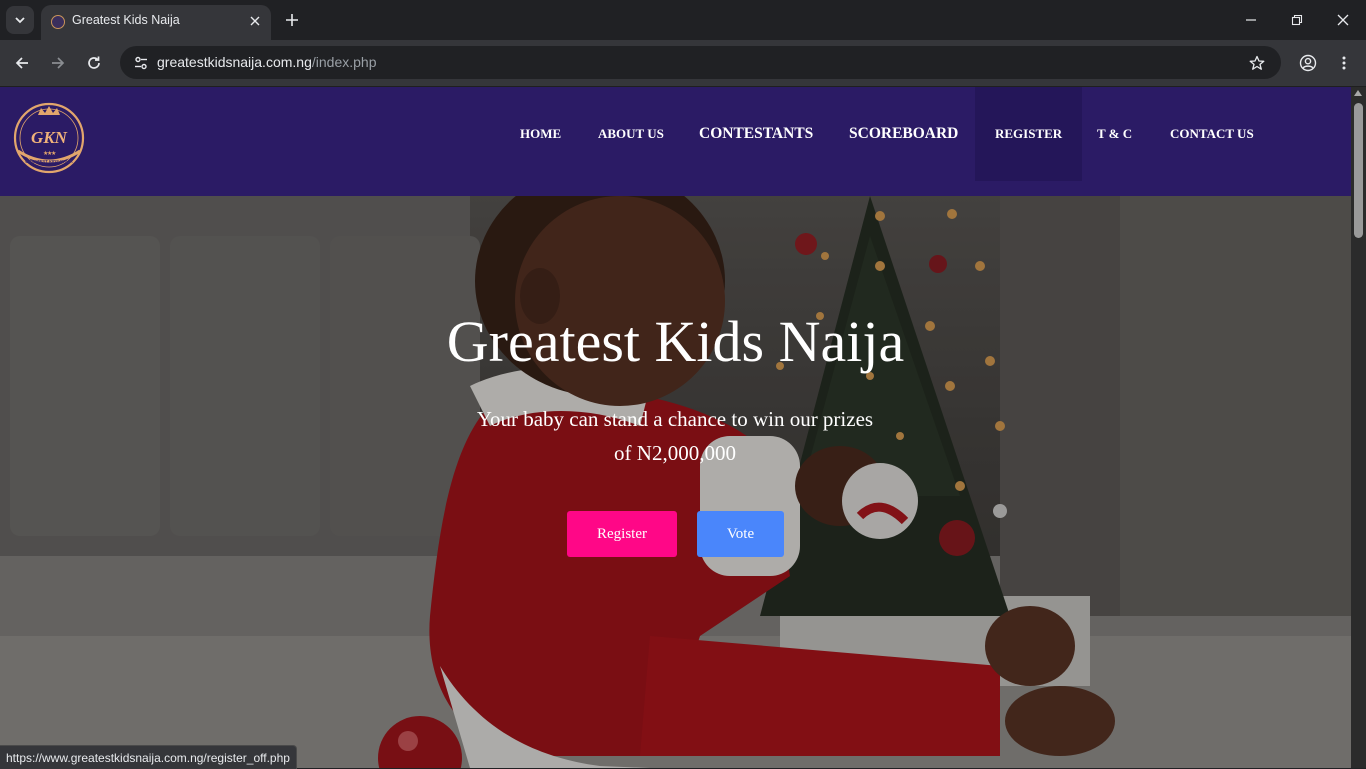 This screenshot has width=1366, height=769. I want to click on minimize-button, so click(1251, 20).